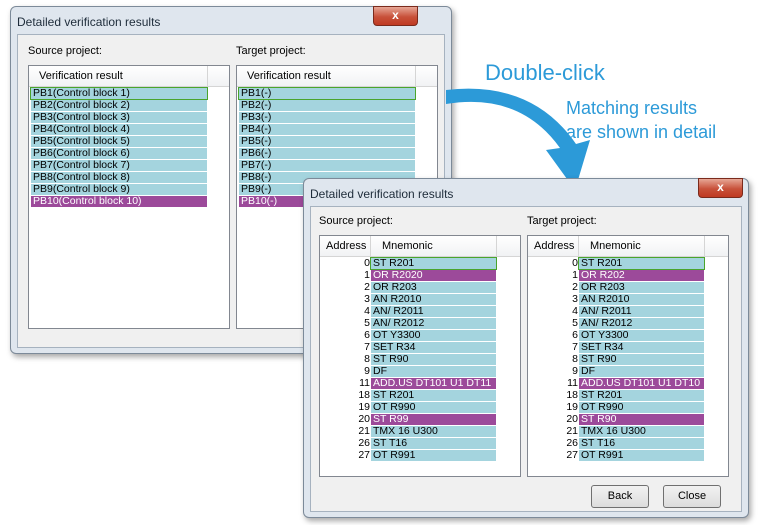  Describe the element at coordinates (364, 455) in the screenshot. I see `front-source-address-cell: 27` at that location.